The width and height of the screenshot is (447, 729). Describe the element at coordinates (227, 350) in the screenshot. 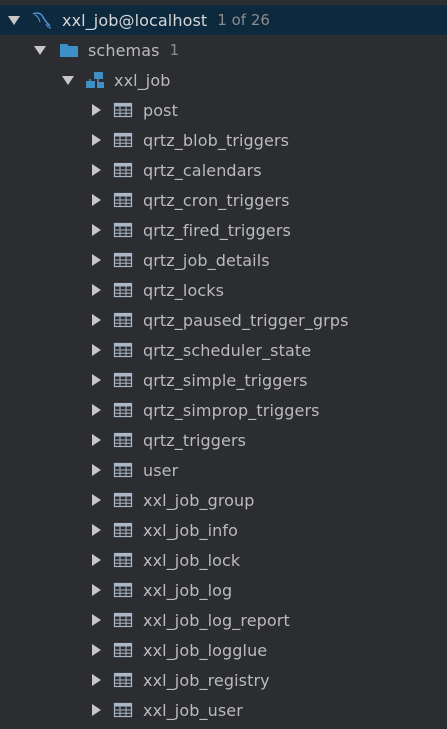

I see `table-name: qrtz_scheduler_state` at that location.